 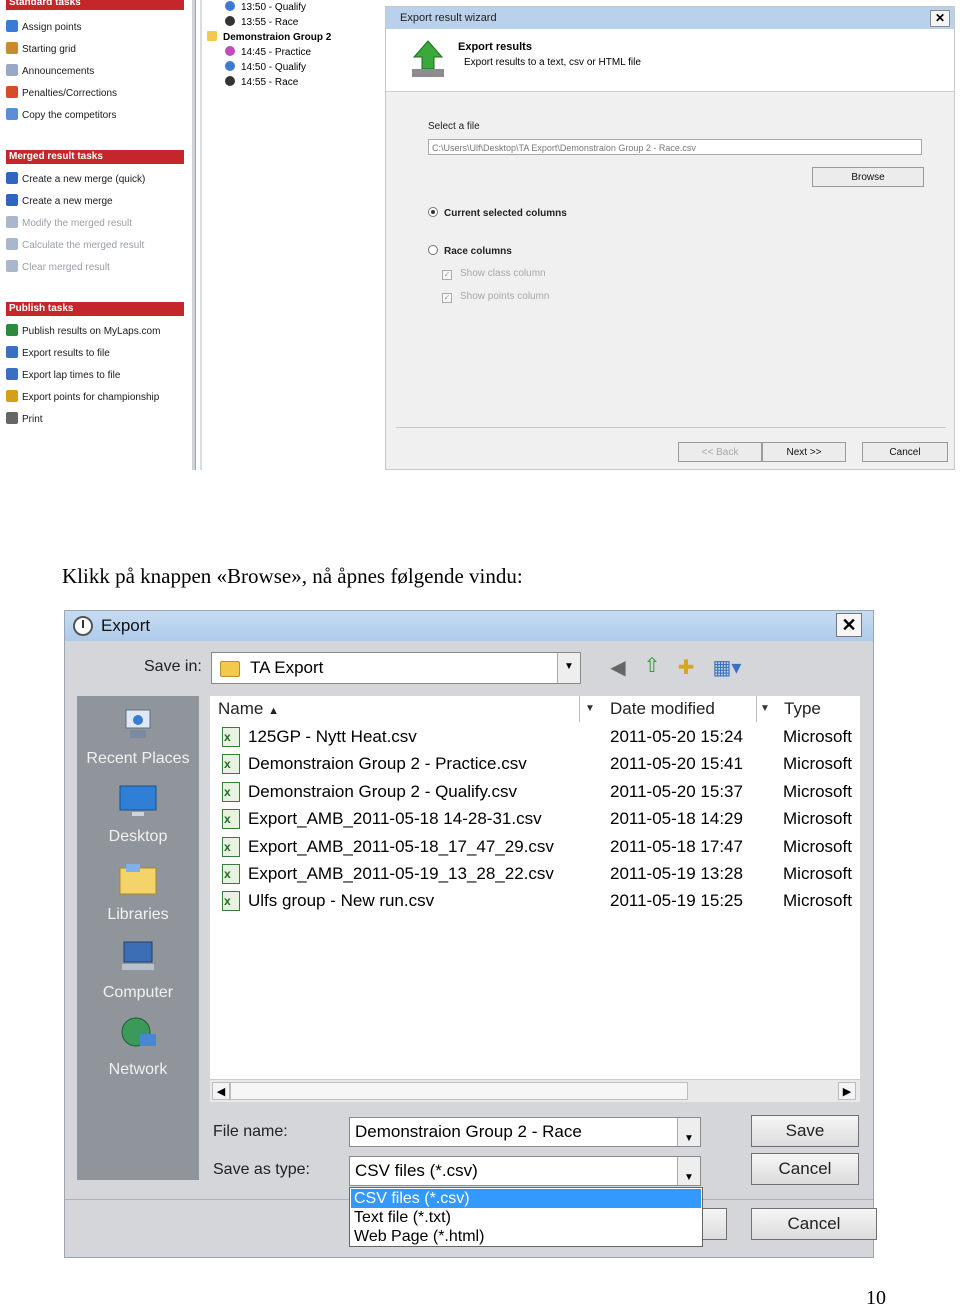 I want to click on up-folder-icon: ⇧, so click(x=652, y=666).